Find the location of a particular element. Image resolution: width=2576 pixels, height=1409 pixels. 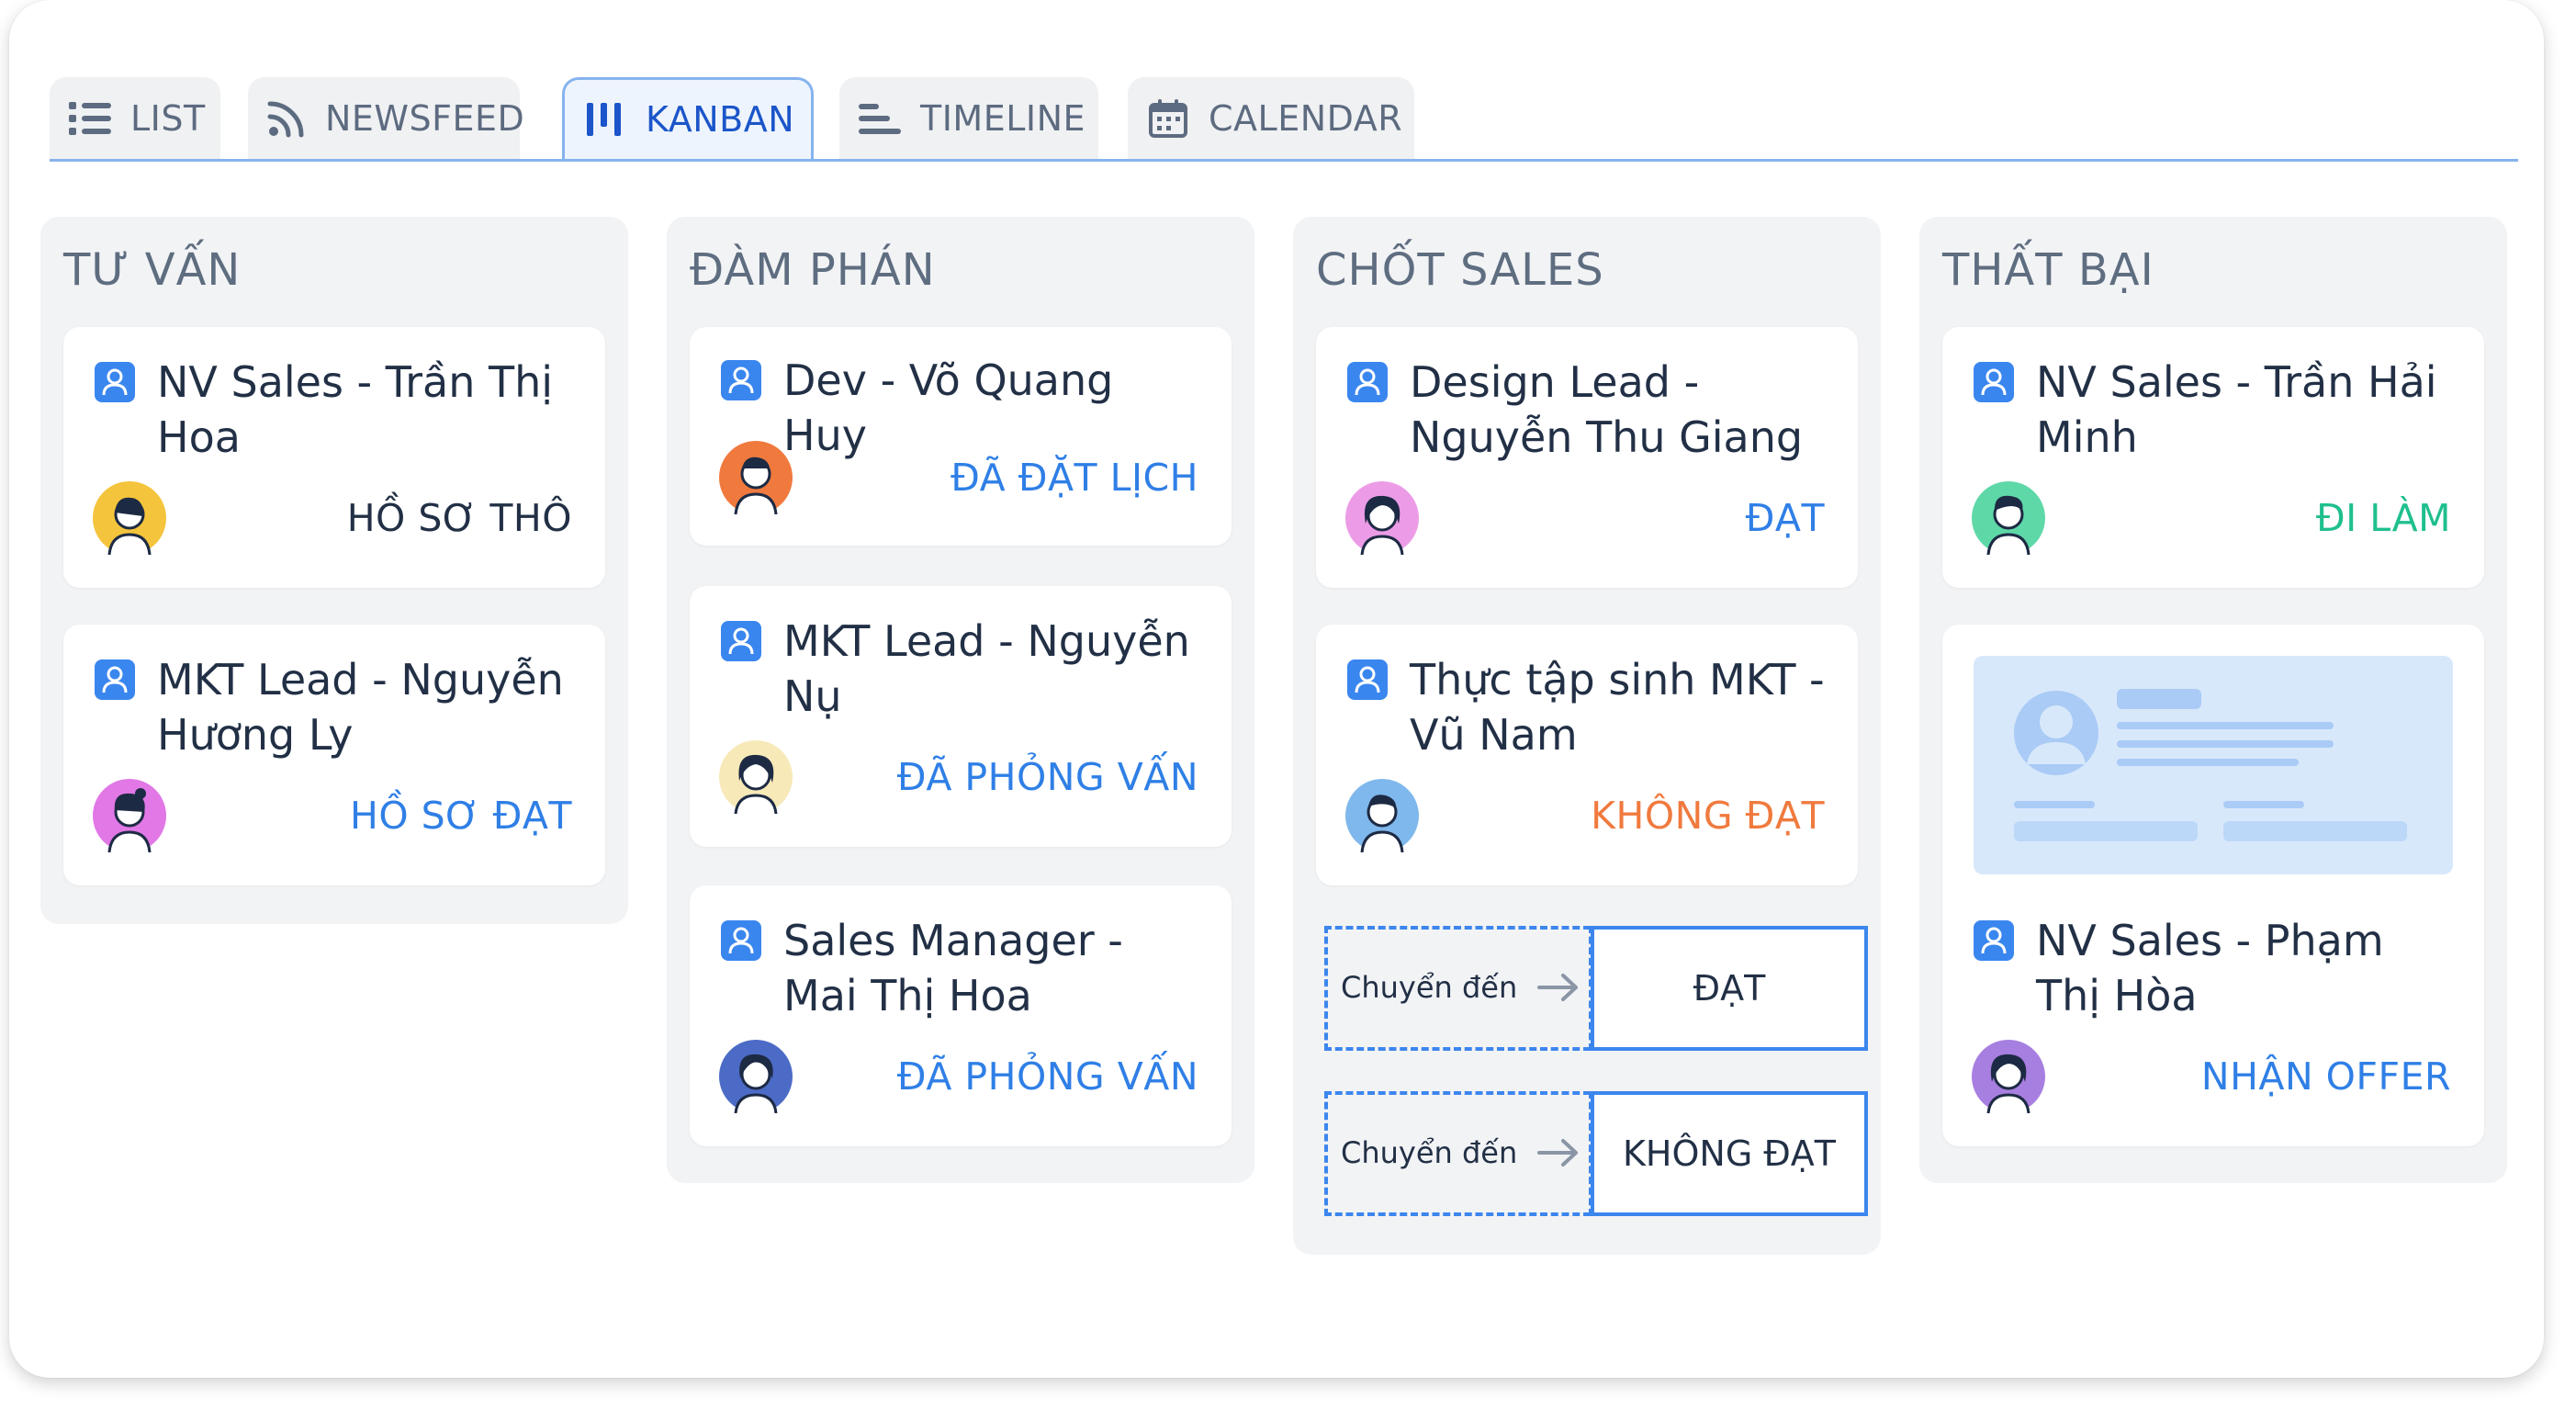

candidate-name: MKT Lead - Nguyễn Hương Ly is located at coordinates (360, 707).